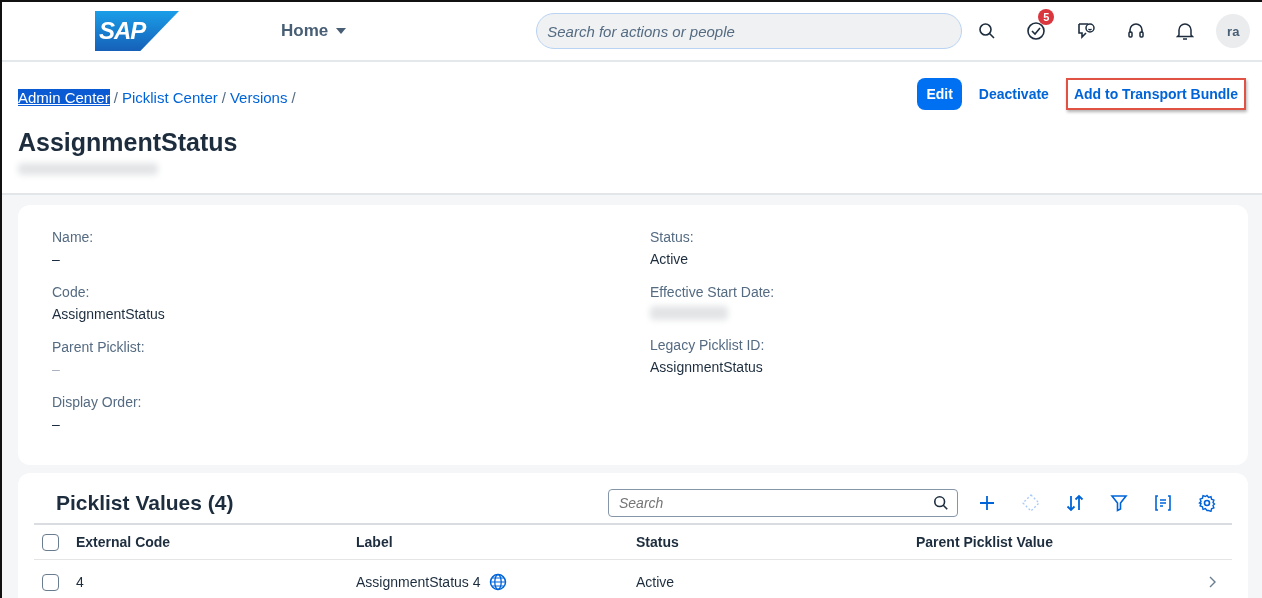 The height and width of the screenshot is (598, 1262). What do you see at coordinates (169, 97) in the screenshot?
I see `breadcrumb-link: Picklist Center` at bounding box center [169, 97].